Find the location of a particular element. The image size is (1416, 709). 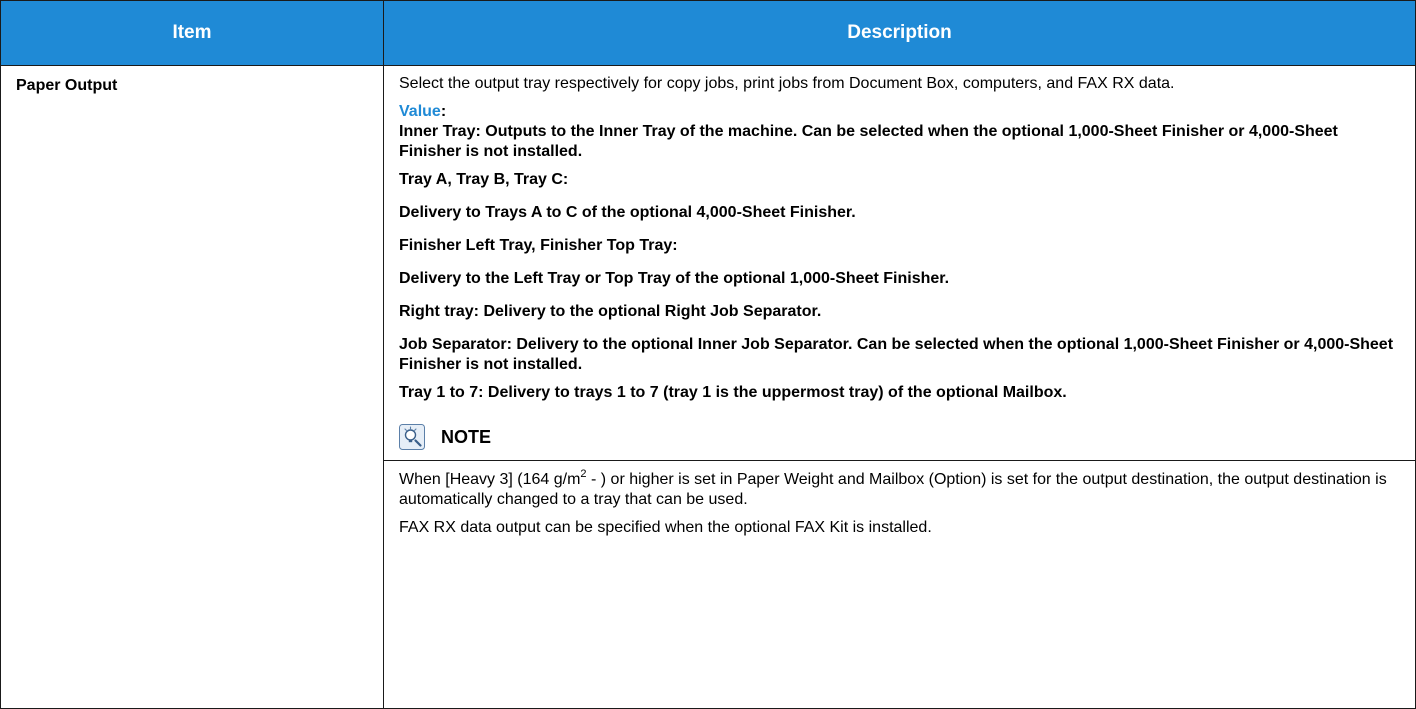

note-label: NOTE is located at coordinates (466, 437).